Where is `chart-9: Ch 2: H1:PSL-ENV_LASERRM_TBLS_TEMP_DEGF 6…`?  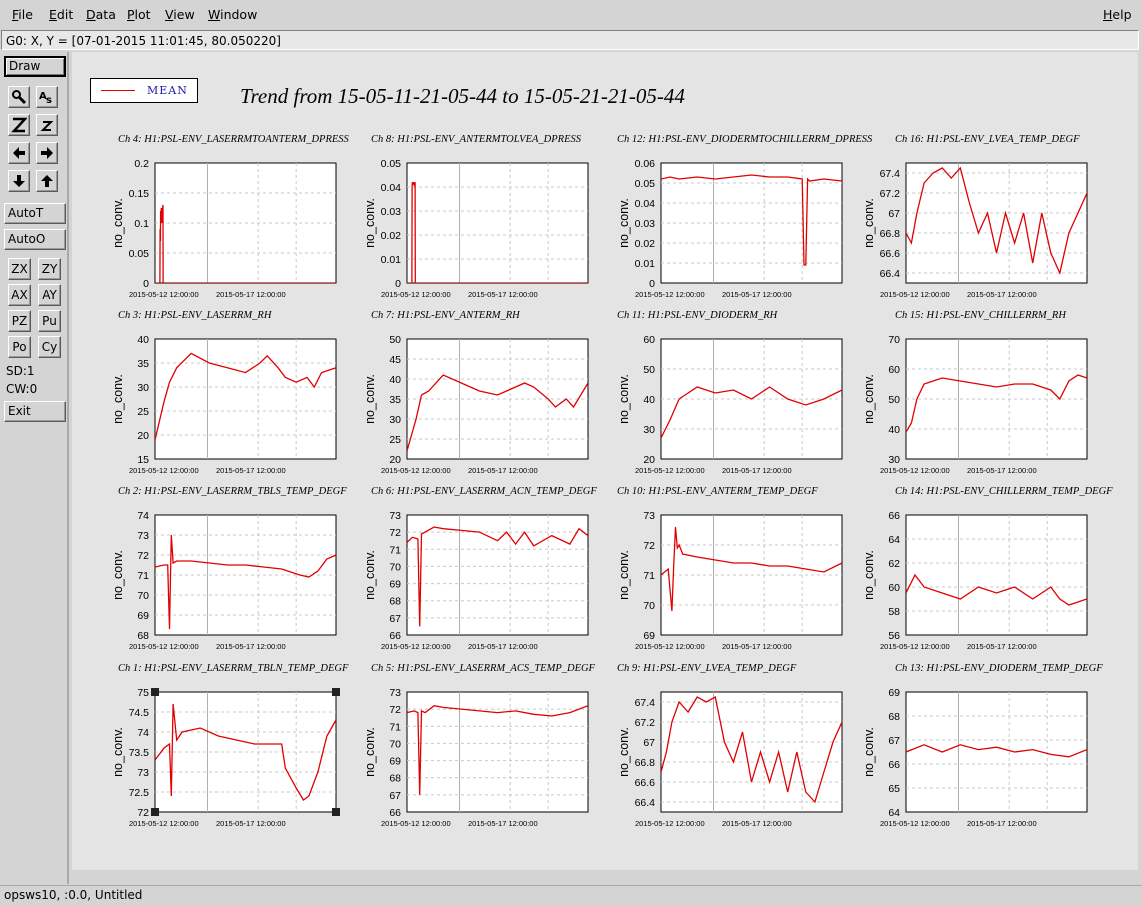 chart-9: Ch 2: H1:PSL-ENV_LASERRM_TBLS_TEMP_DEGF 6… is located at coordinates (229, 568).